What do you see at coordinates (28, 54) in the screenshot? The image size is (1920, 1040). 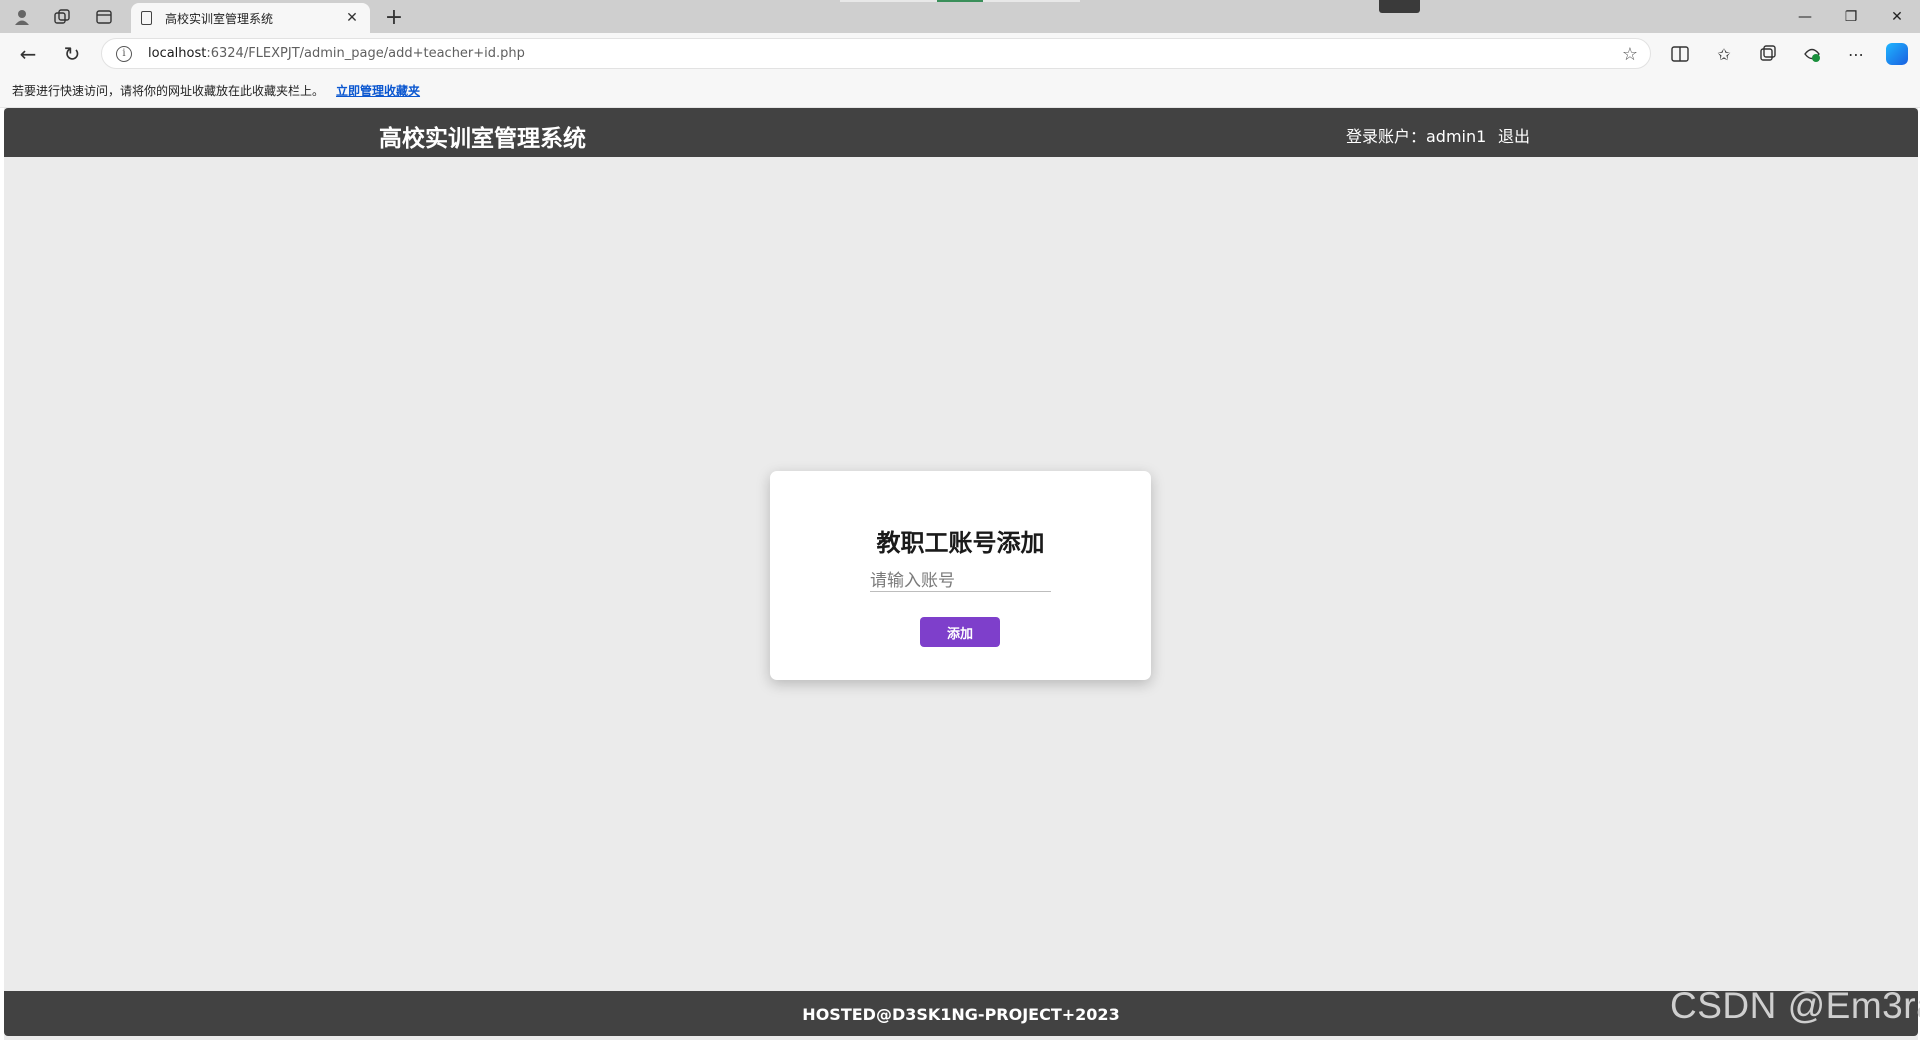 I see `back-arrow-icon: ←` at bounding box center [28, 54].